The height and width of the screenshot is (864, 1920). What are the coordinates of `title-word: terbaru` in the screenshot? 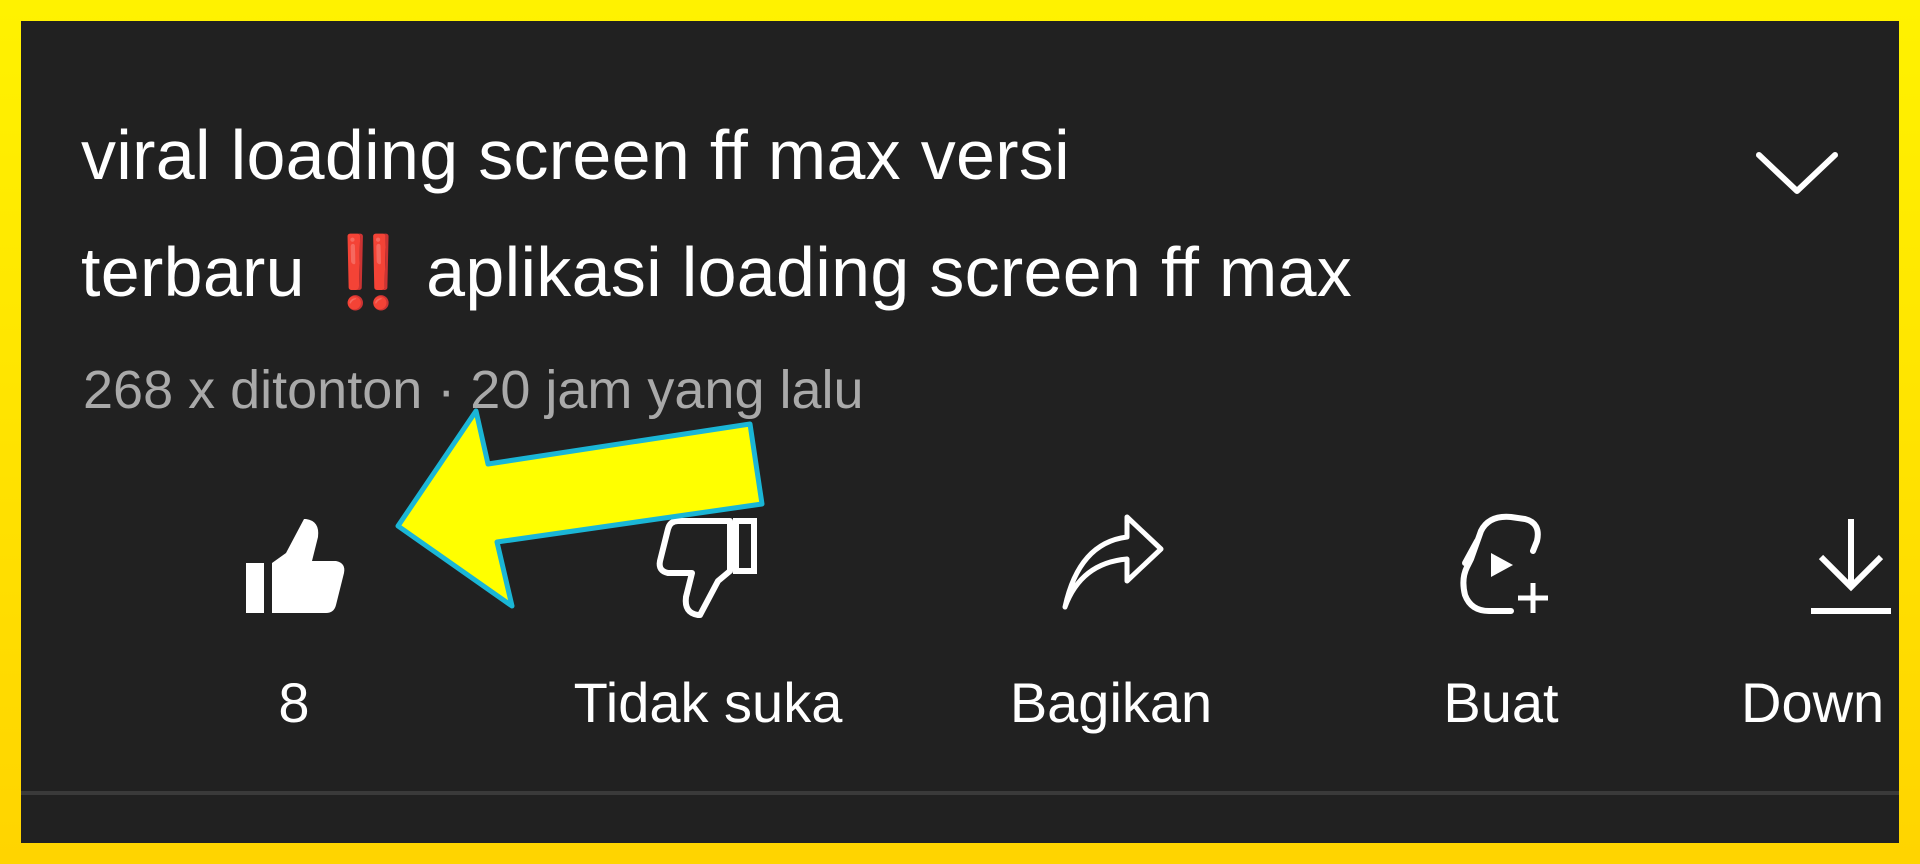 It's located at (193, 272).